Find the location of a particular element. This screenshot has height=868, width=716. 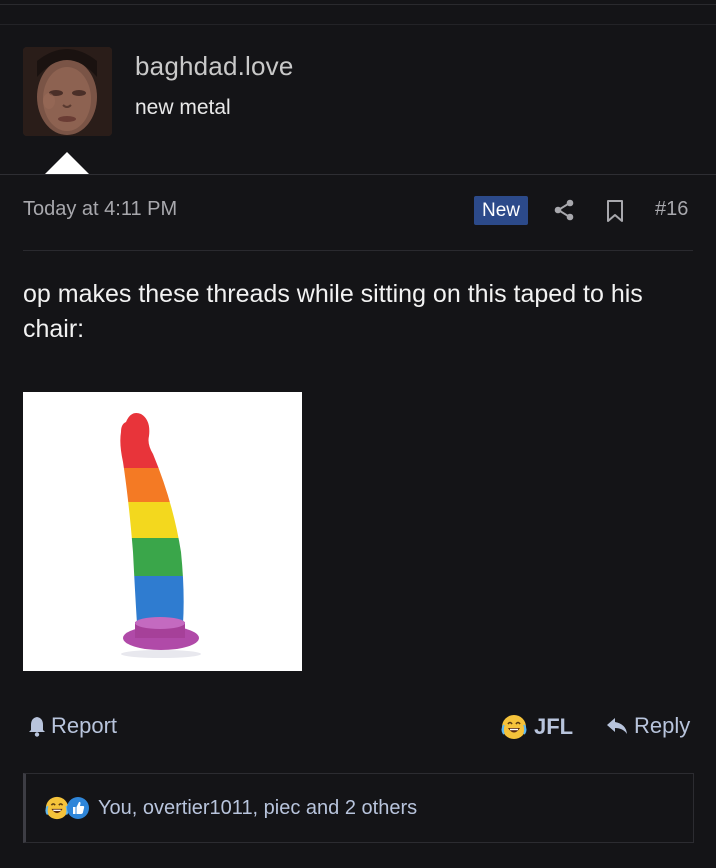

jfl-reaction-button: JFL is located at coordinates (536, 727).